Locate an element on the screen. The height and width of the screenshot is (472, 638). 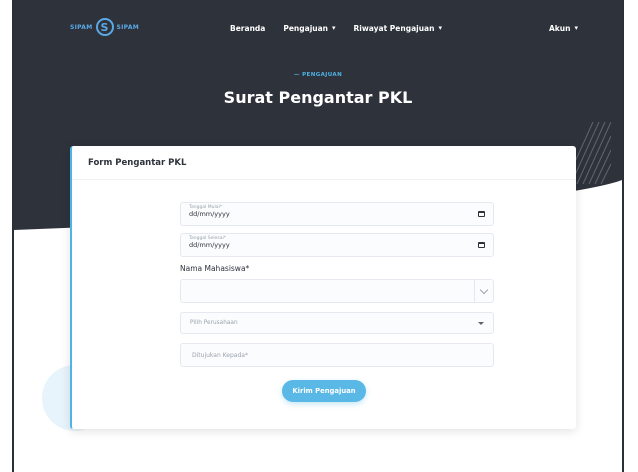
account-menu: Akun ▾ is located at coordinates (563, 28).